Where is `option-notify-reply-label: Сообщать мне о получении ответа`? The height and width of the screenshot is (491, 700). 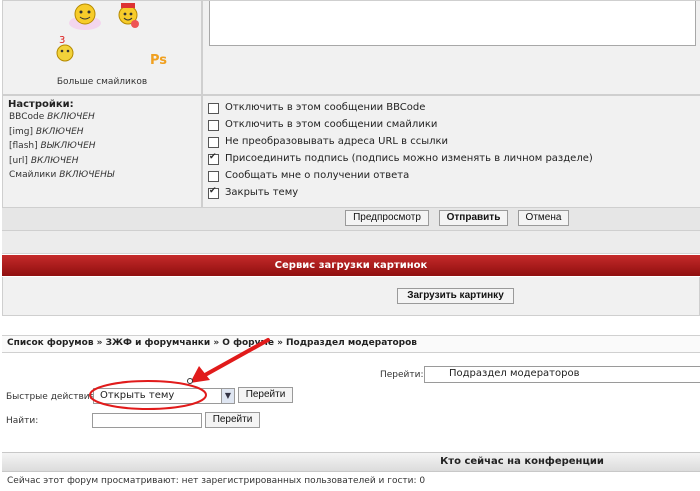 option-notify-reply-label: Сообщать мне о получении ответа is located at coordinates (317, 175).